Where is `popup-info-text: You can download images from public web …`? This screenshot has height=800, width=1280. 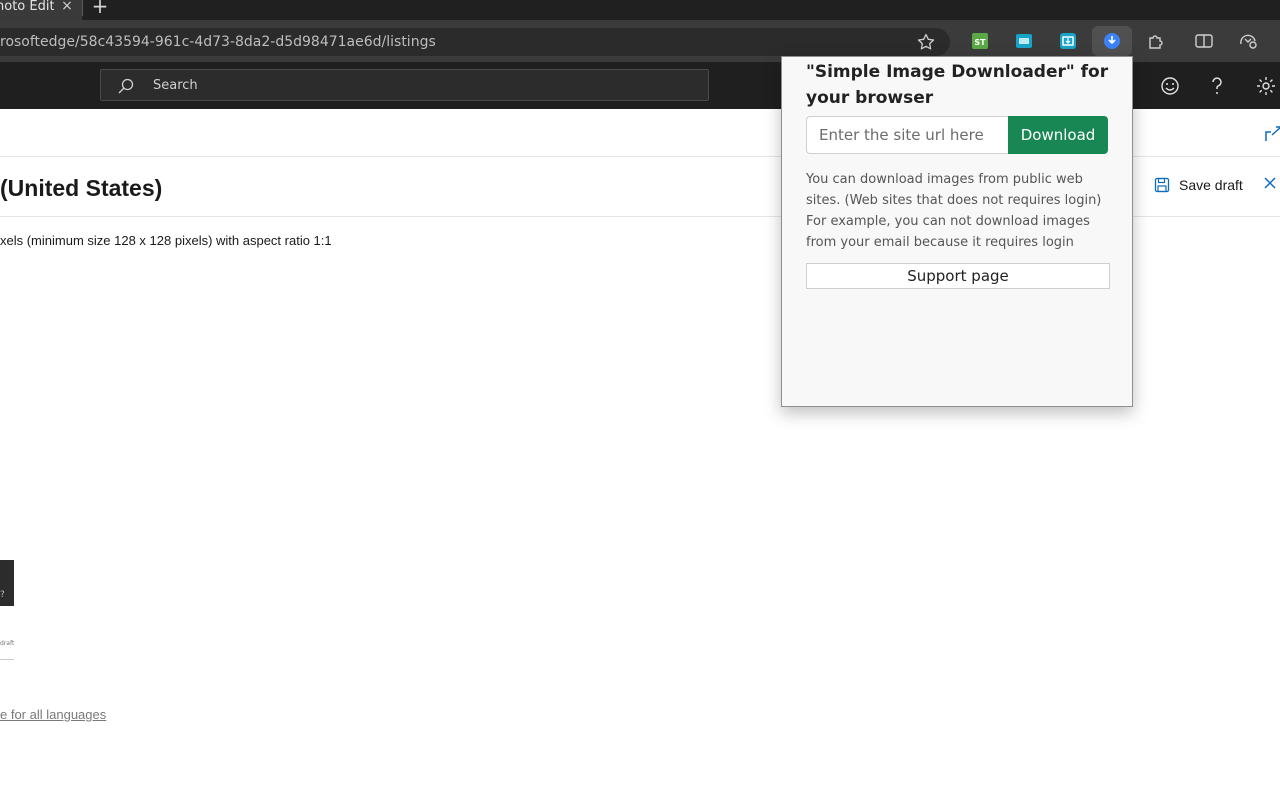 popup-info-text: You can download images from public web … is located at coordinates (954, 211).